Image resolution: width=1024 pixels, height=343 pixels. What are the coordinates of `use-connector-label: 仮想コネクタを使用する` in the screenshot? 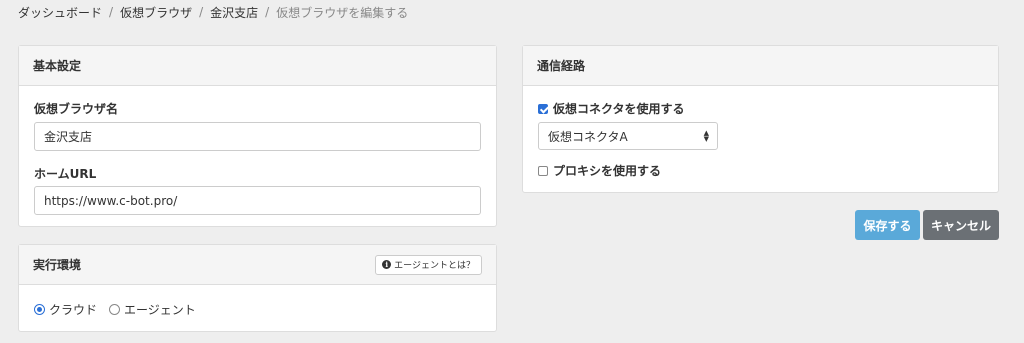 It's located at (619, 108).